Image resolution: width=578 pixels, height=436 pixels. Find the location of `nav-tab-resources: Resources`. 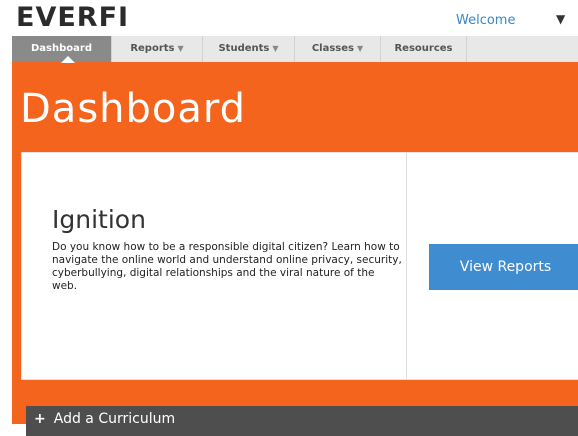

nav-tab-resources: Resources is located at coordinates (424, 49).